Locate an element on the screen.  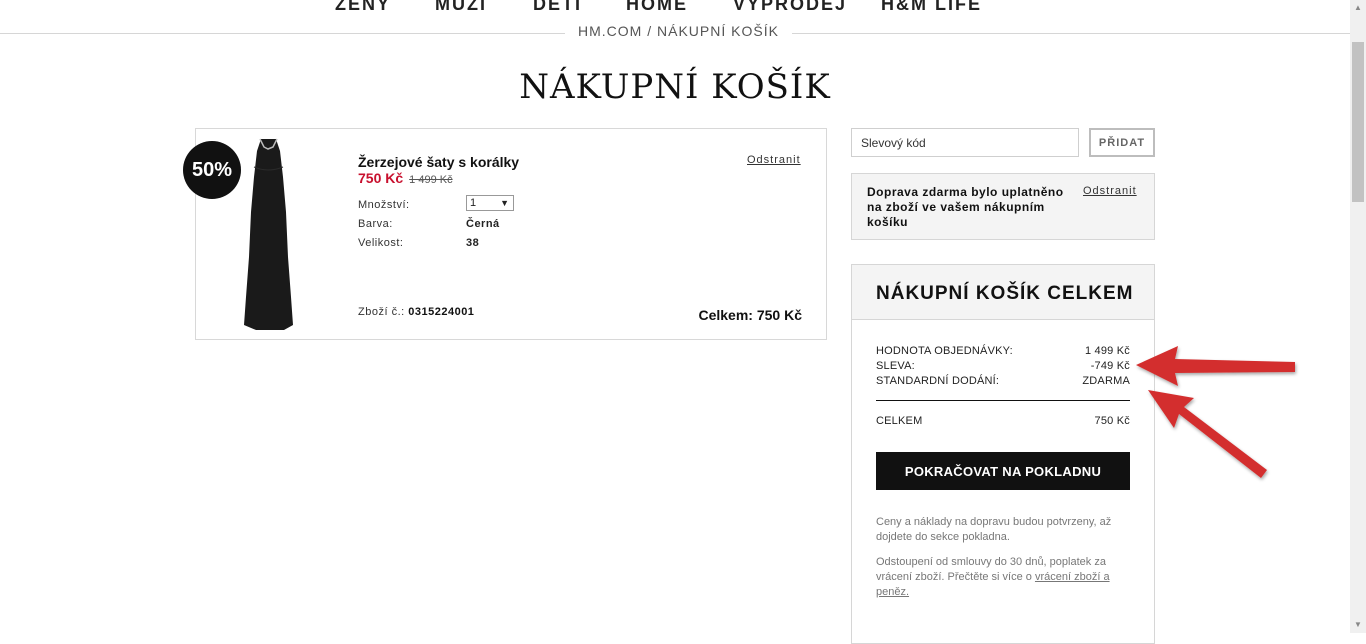
summary-row-label: STANDARDNÍ DODÁNÍ: is located at coordinates (938, 381).